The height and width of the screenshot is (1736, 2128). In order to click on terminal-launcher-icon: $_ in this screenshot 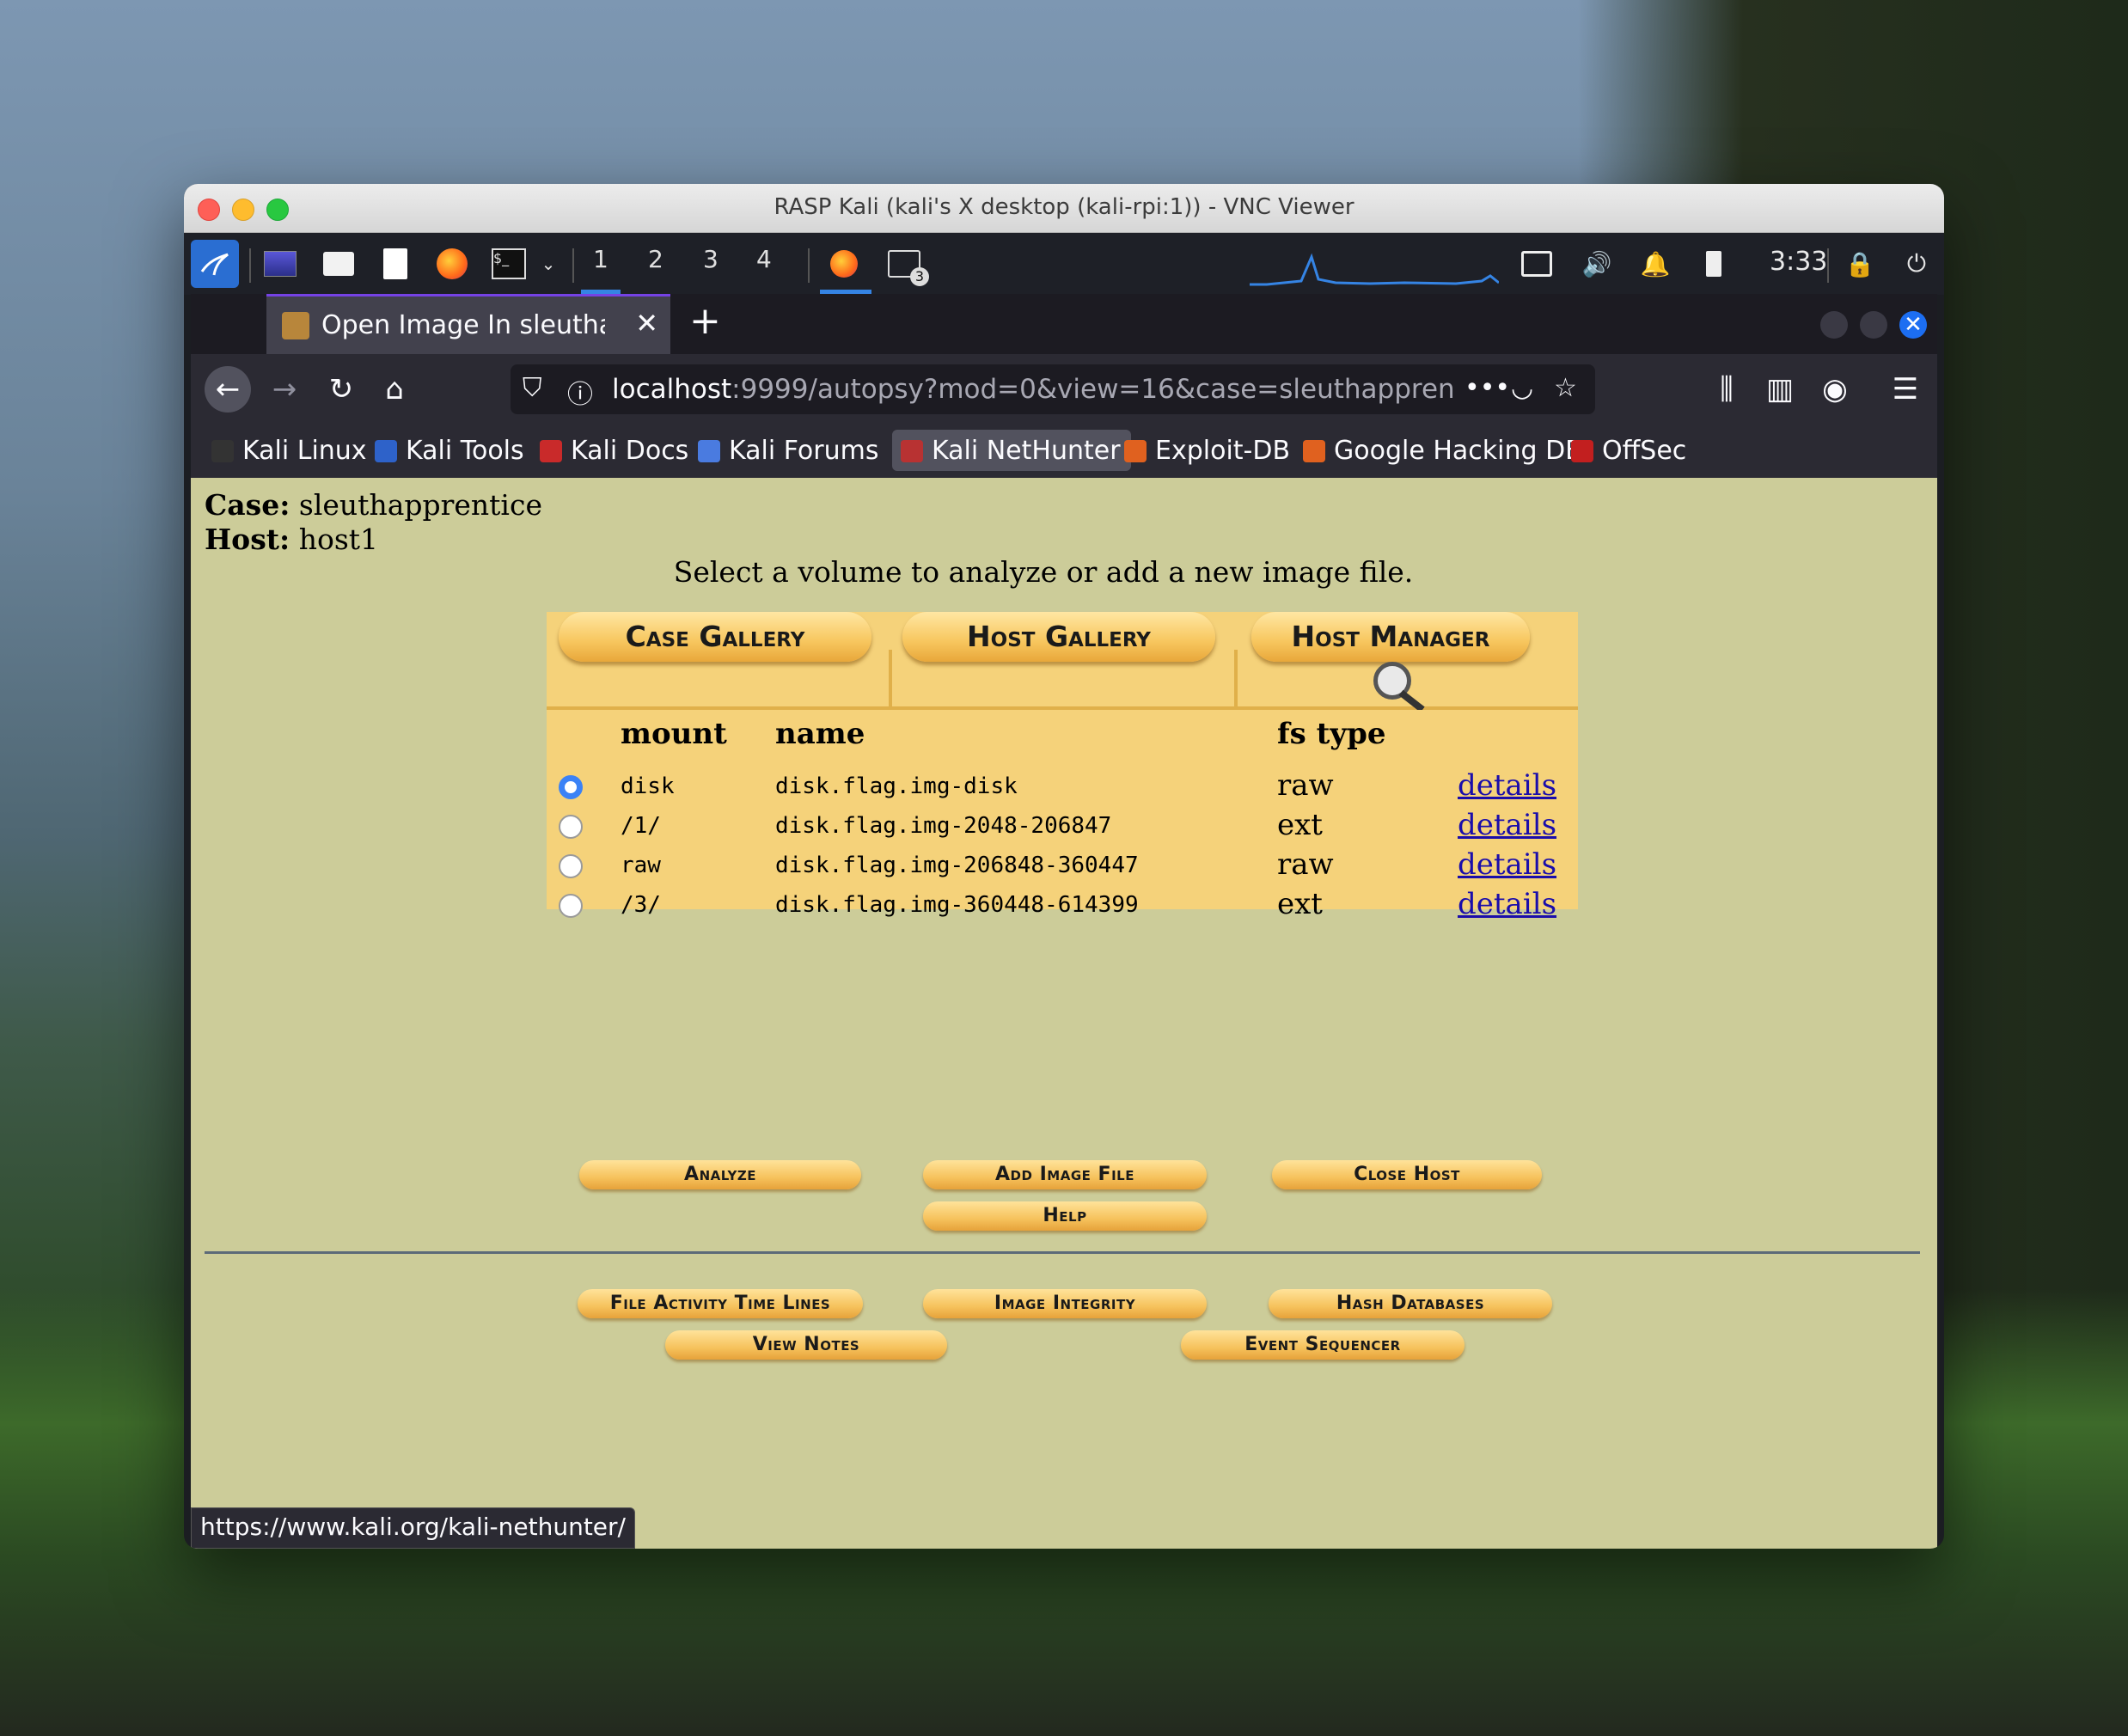, I will do `click(509, 264)`.